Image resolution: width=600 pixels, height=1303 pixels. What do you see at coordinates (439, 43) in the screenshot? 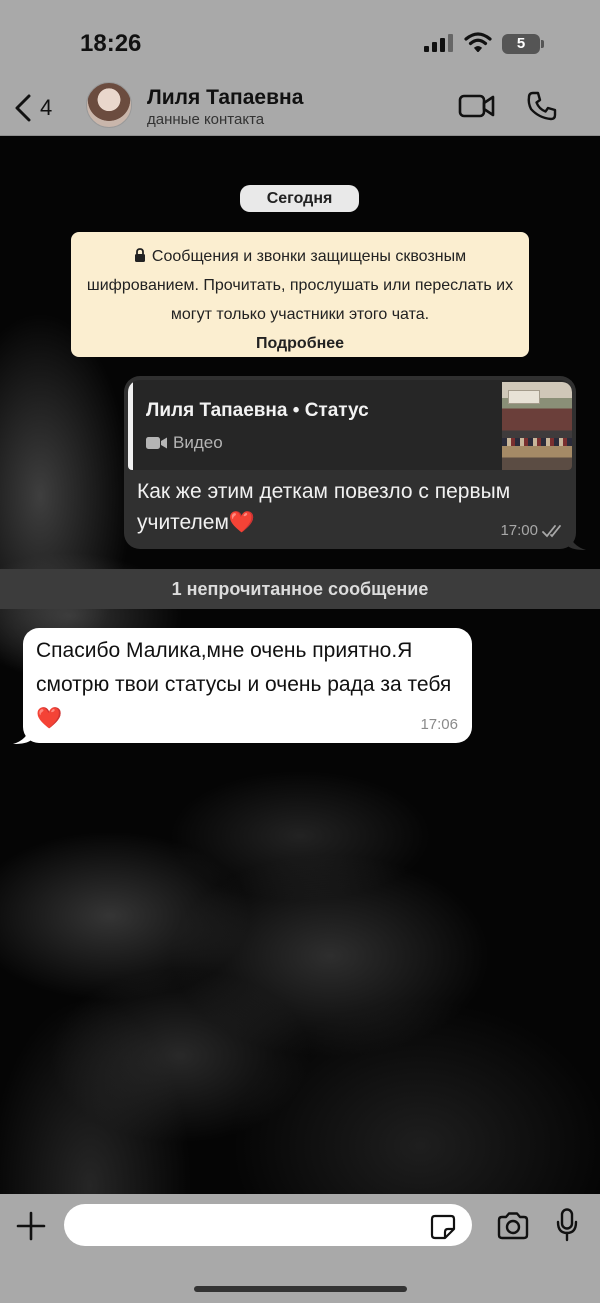
I see `signal-icon` at bounding box center [439, 43].